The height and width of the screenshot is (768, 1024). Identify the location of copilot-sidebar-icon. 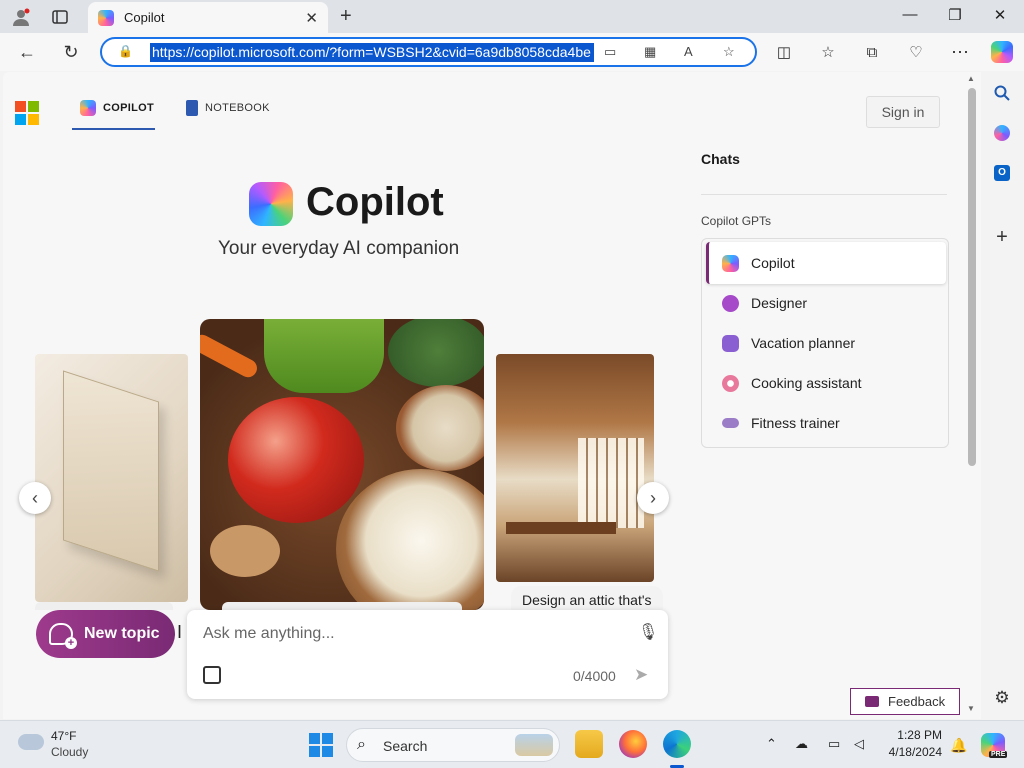
(1002, 133).